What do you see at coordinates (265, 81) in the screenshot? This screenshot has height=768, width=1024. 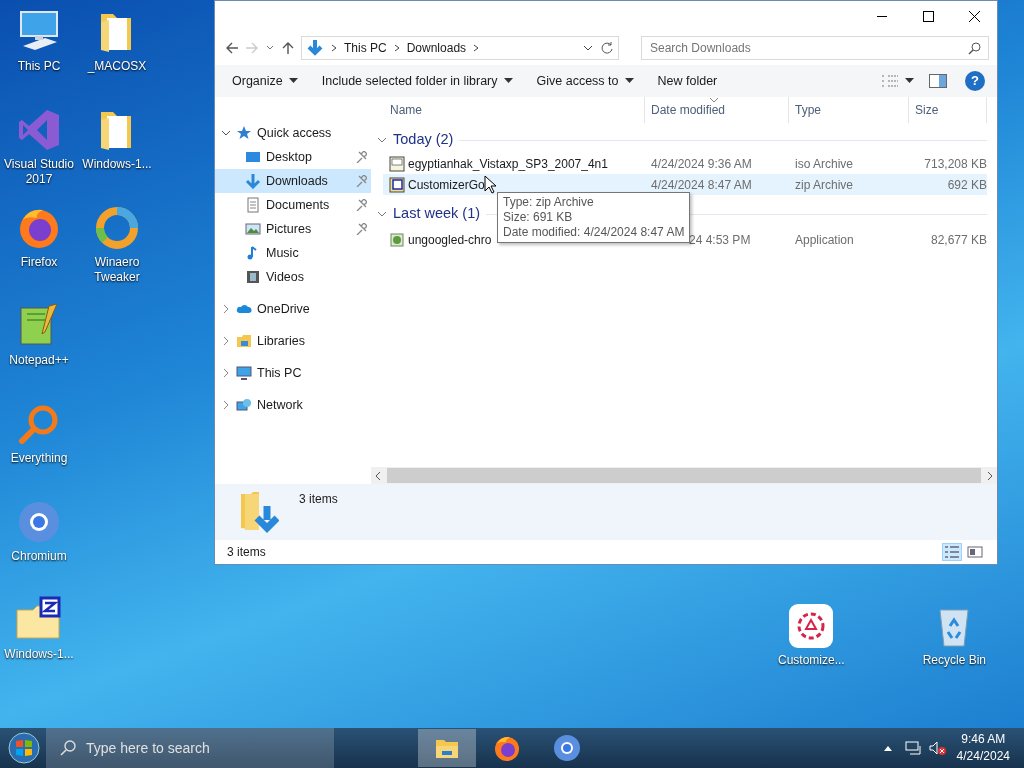 I see `toolbar-button: Organize` at bounding box center [265, 81].